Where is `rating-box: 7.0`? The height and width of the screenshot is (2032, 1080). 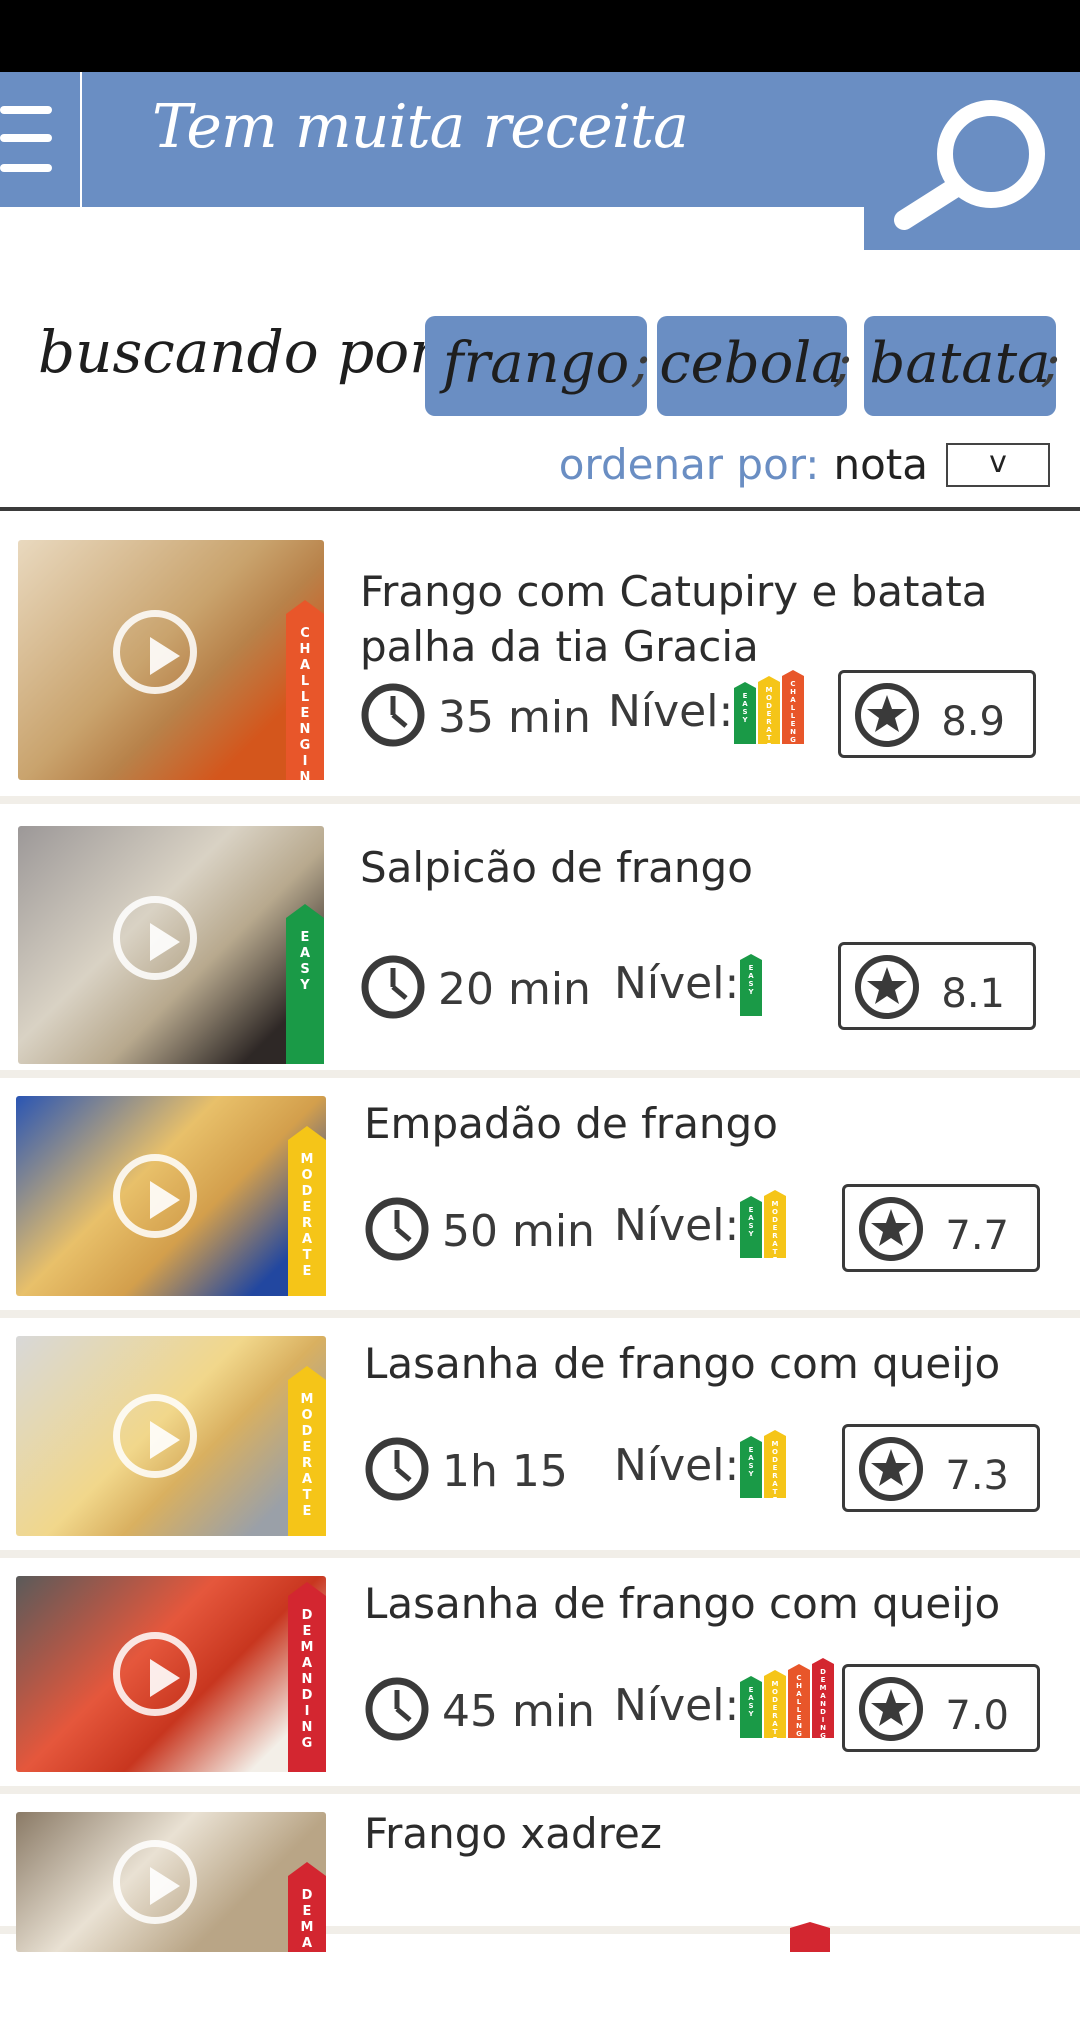
rating-box: 7.0 is located at coordinates (941, 1708).